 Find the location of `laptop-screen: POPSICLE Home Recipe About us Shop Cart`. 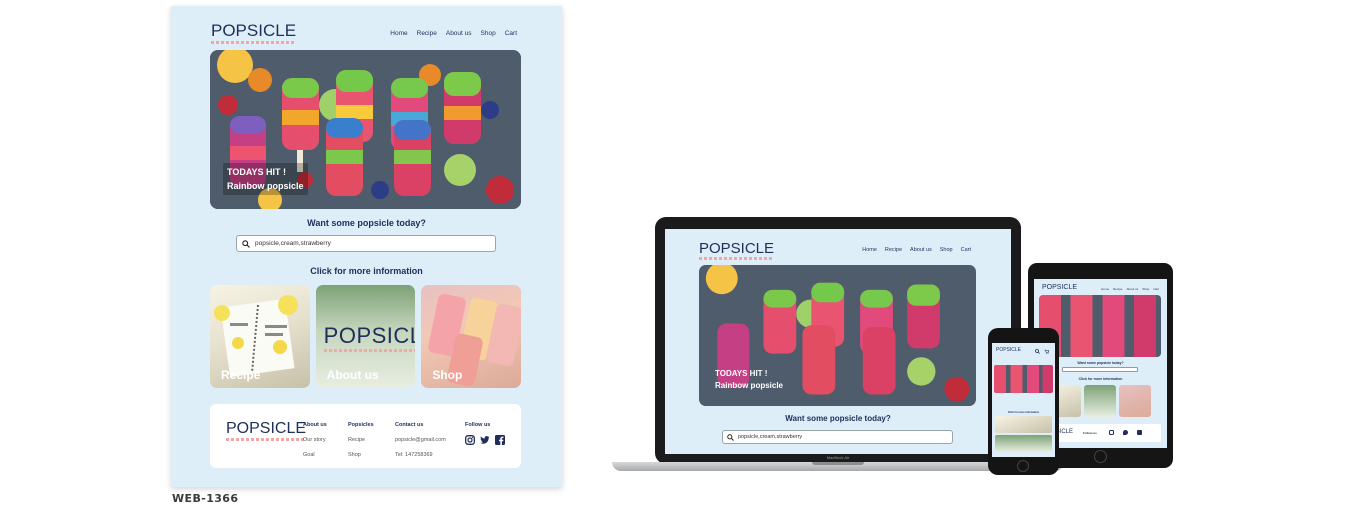

laptop-screen: POPSICLE Home Recipe About us Shop Cart is located at coordinates (838, 341).